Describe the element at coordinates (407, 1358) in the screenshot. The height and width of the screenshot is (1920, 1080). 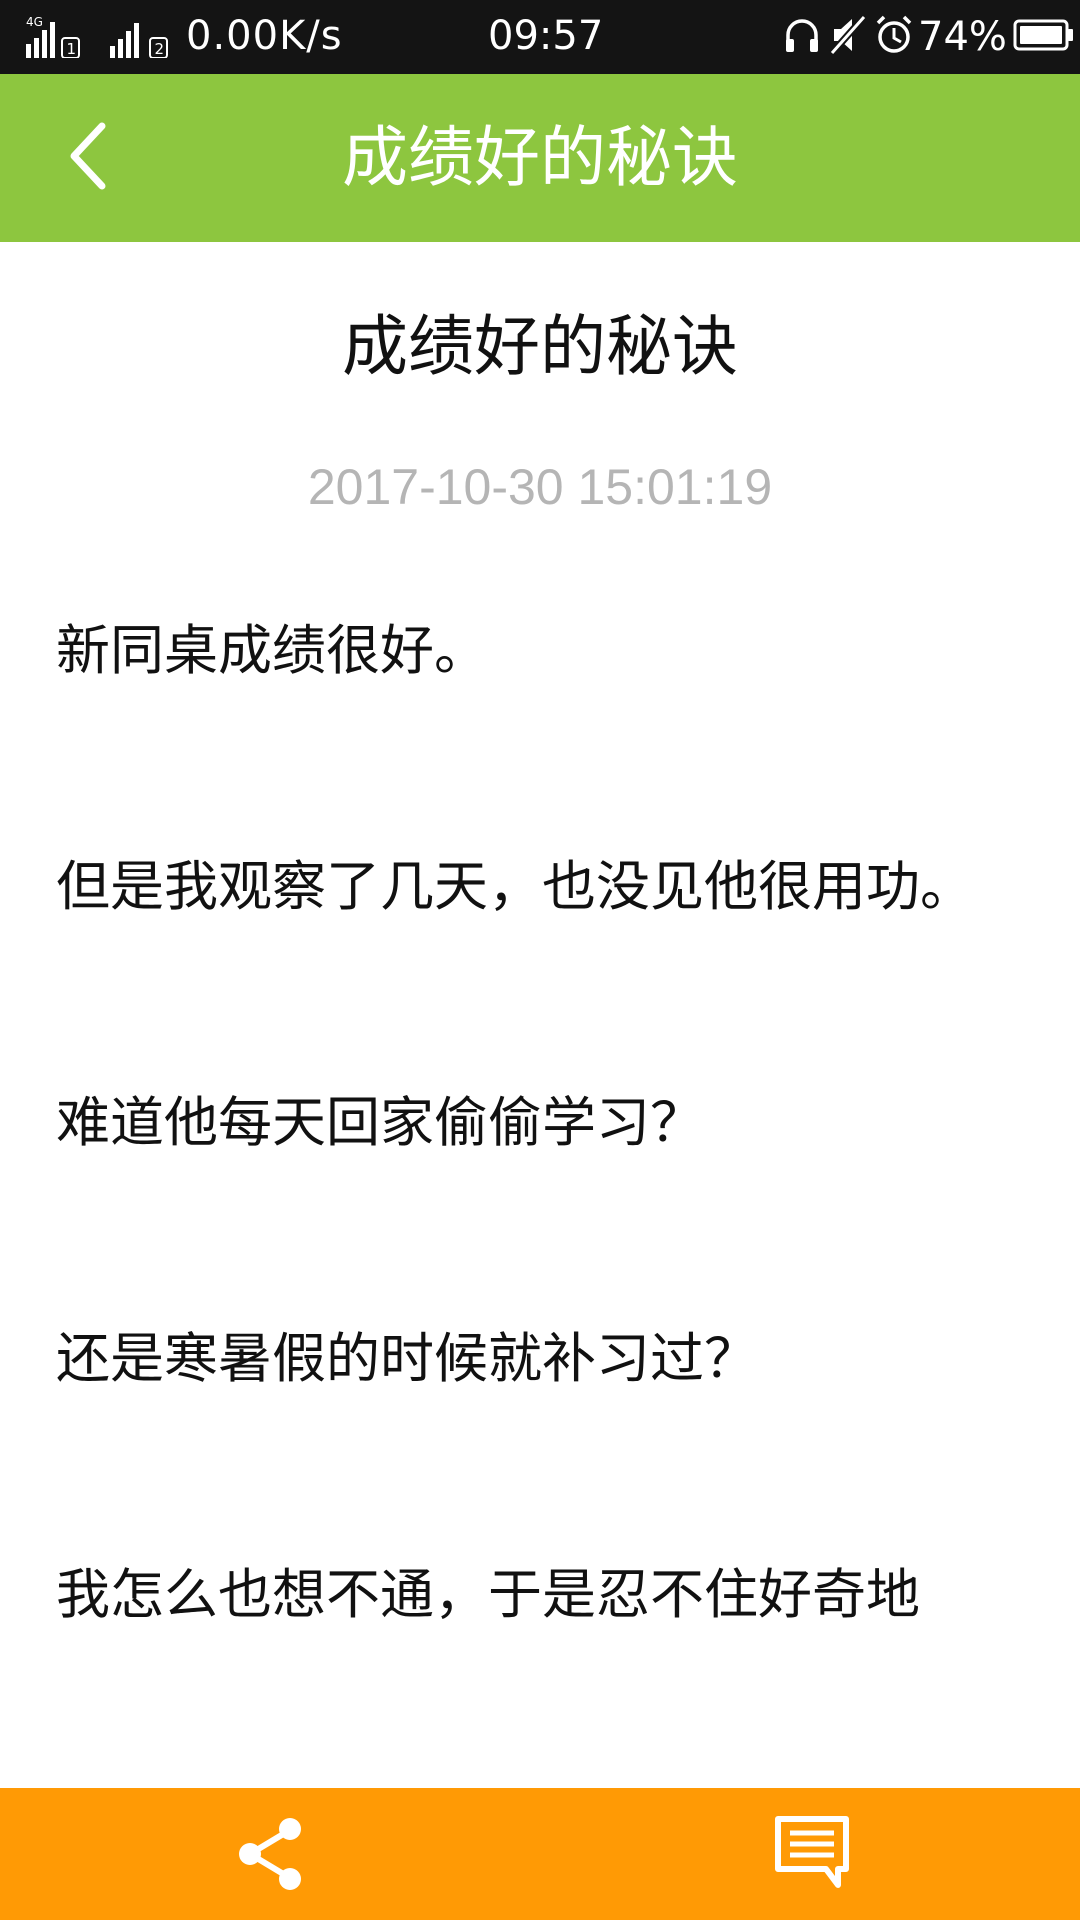
I see `article-paragraph: 还是寒暑假的时候就补习过？` at that location.